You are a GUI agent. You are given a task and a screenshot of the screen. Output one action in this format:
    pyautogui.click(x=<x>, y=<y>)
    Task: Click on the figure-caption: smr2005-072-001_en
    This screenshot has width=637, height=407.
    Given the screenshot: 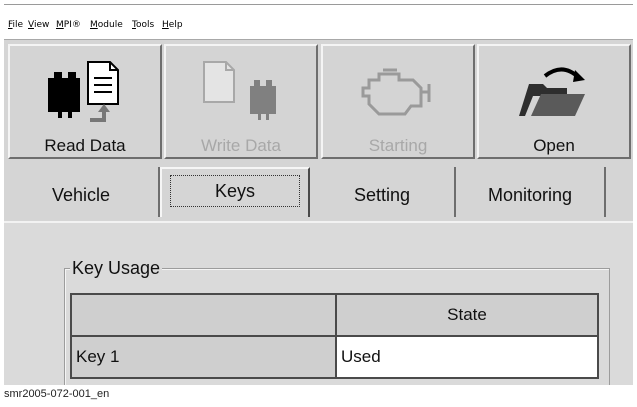 What is the action you would take?
    pyautogui.click(x=57, y=394)
    